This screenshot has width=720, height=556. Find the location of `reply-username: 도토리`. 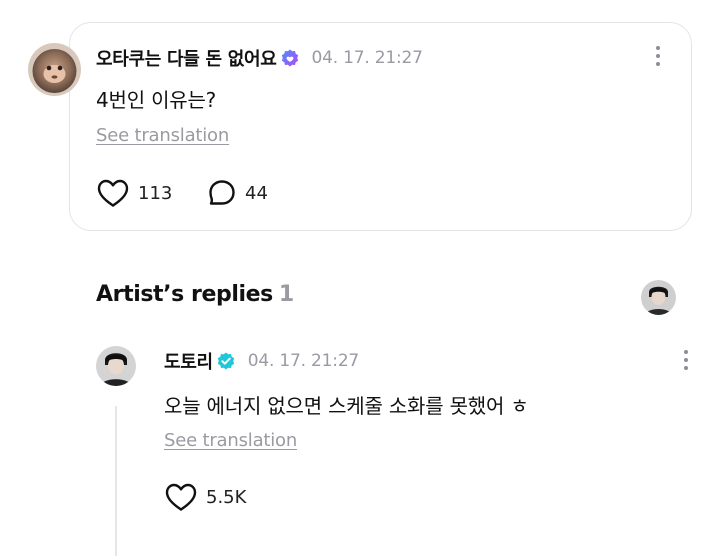

reply-username: 도토리 is located at coordinates (188, 361).